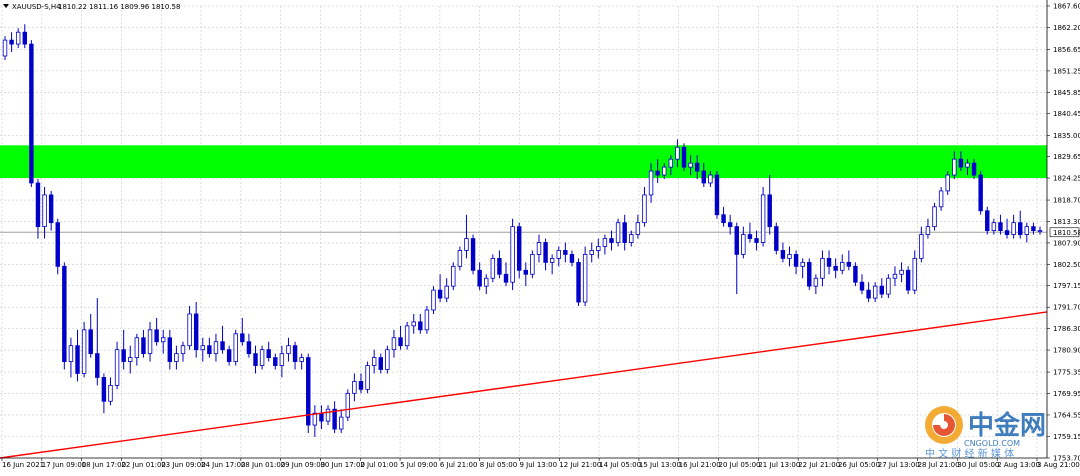  I want to click on x-tick-label: 29 Jun 09:00, so click(303, 465).